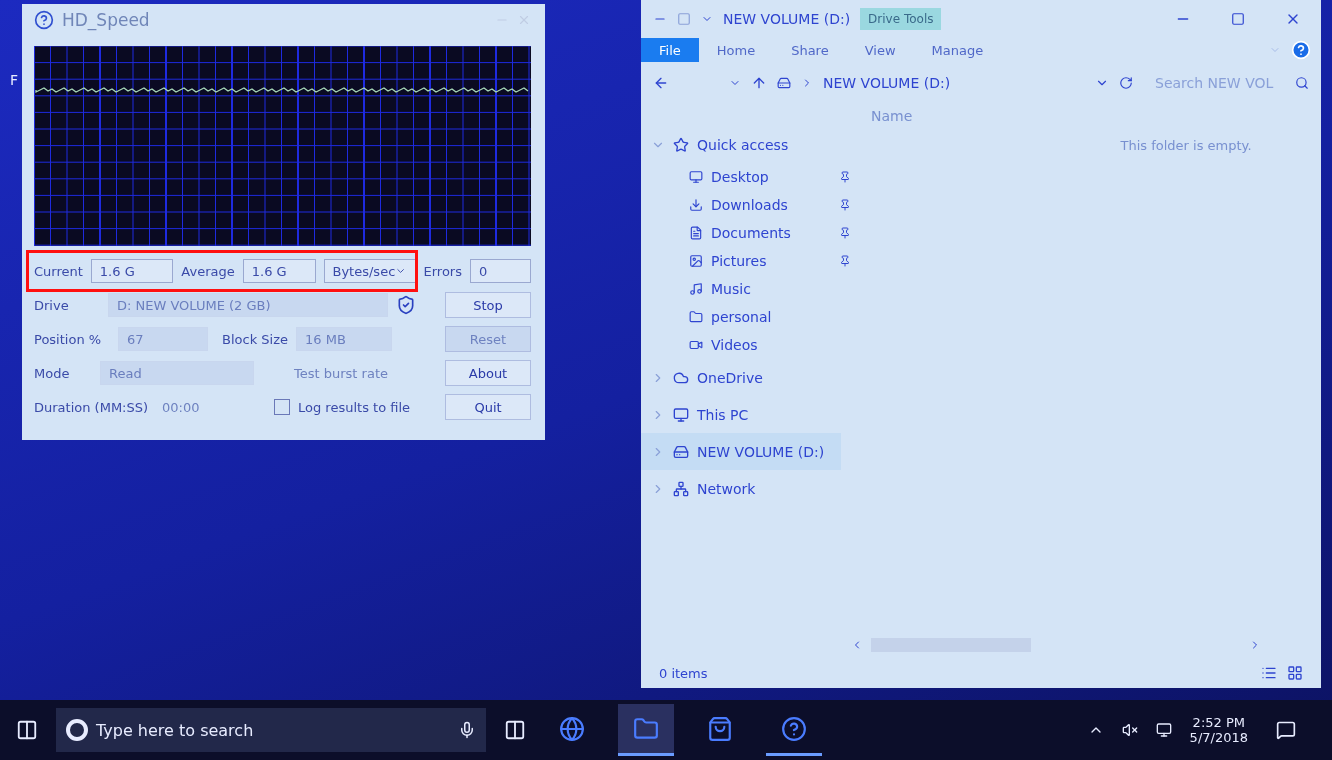  Describe the element at coordinates (746, 144) in the screenshot. I see `nav-item: Quick access` at that location.